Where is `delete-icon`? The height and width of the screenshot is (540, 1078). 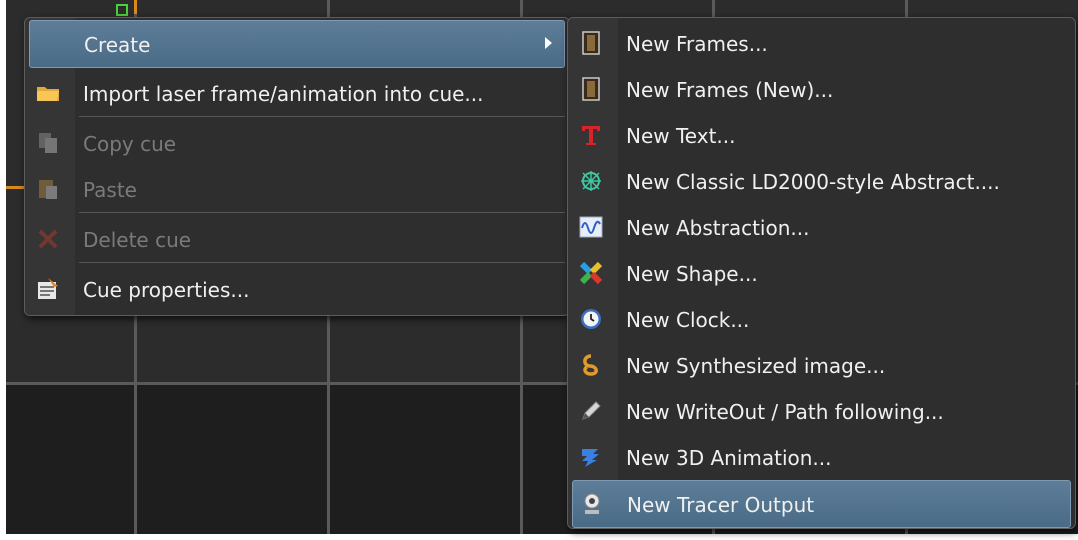
delete-icon is located at coordinates (48, 239).